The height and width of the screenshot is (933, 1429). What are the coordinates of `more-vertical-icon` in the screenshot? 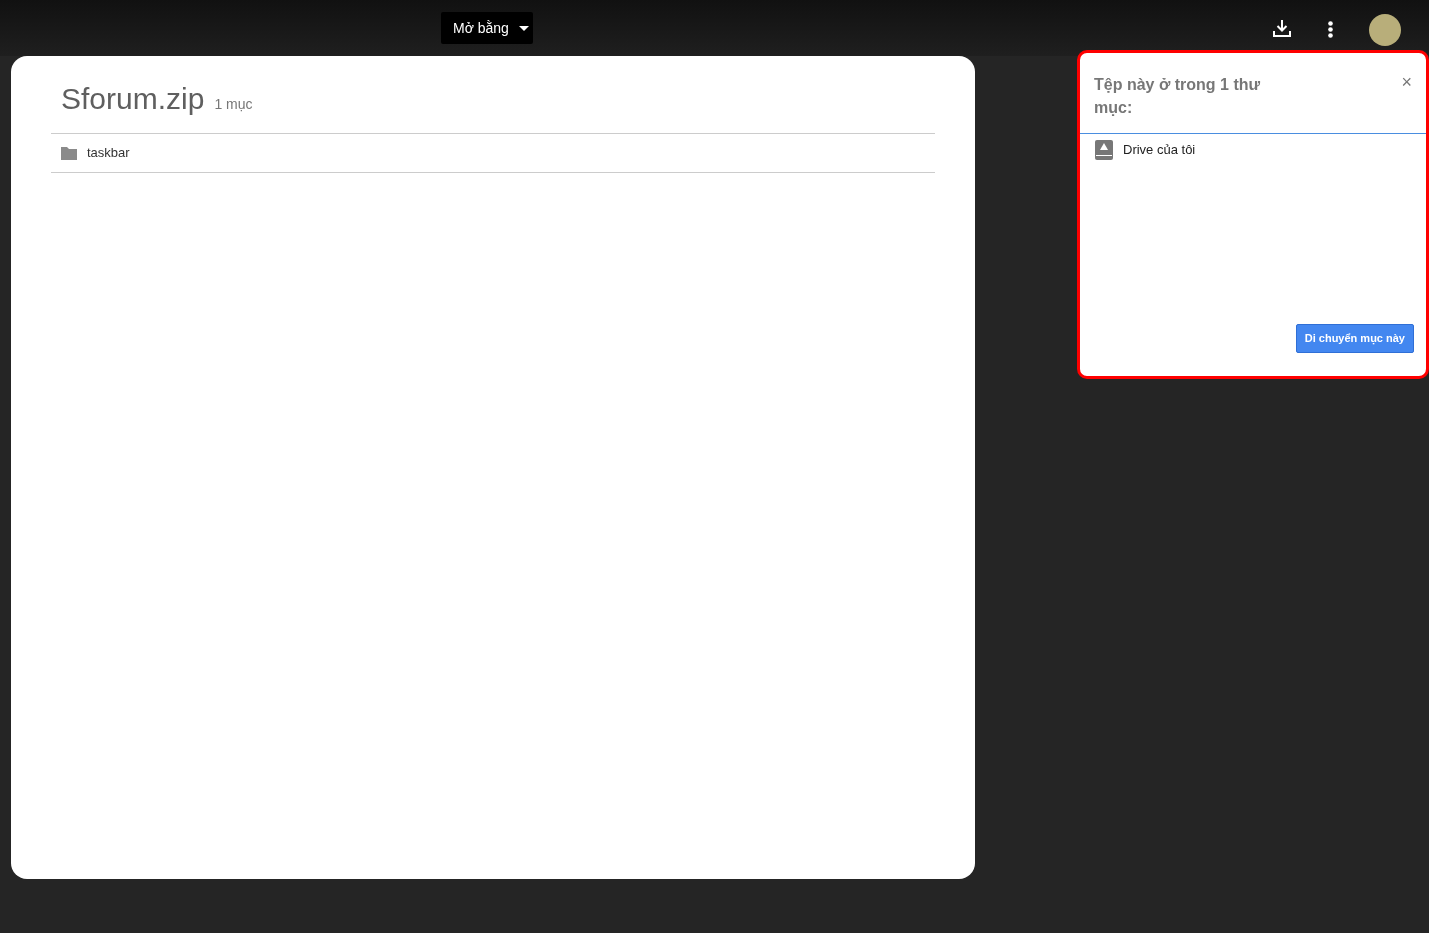 It's located at (1330, 29).